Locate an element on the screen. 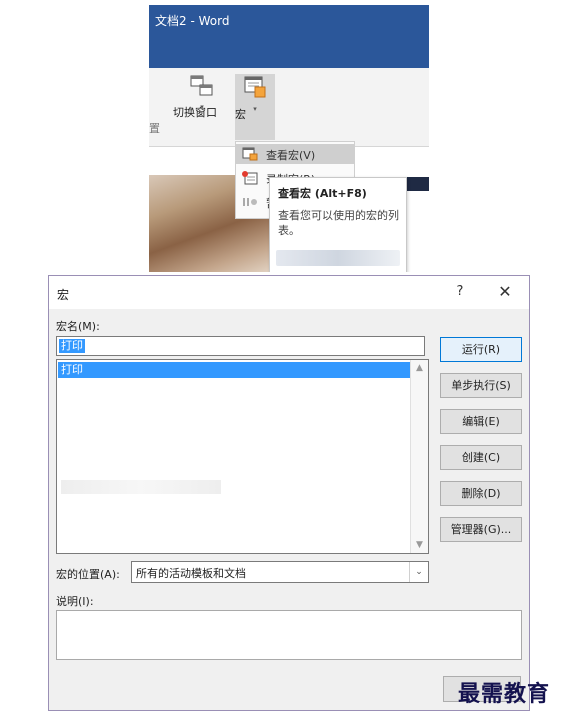 This screenshot has width=577, height=723. macro-list-item: 打印 is located at coordinates (235, 370).